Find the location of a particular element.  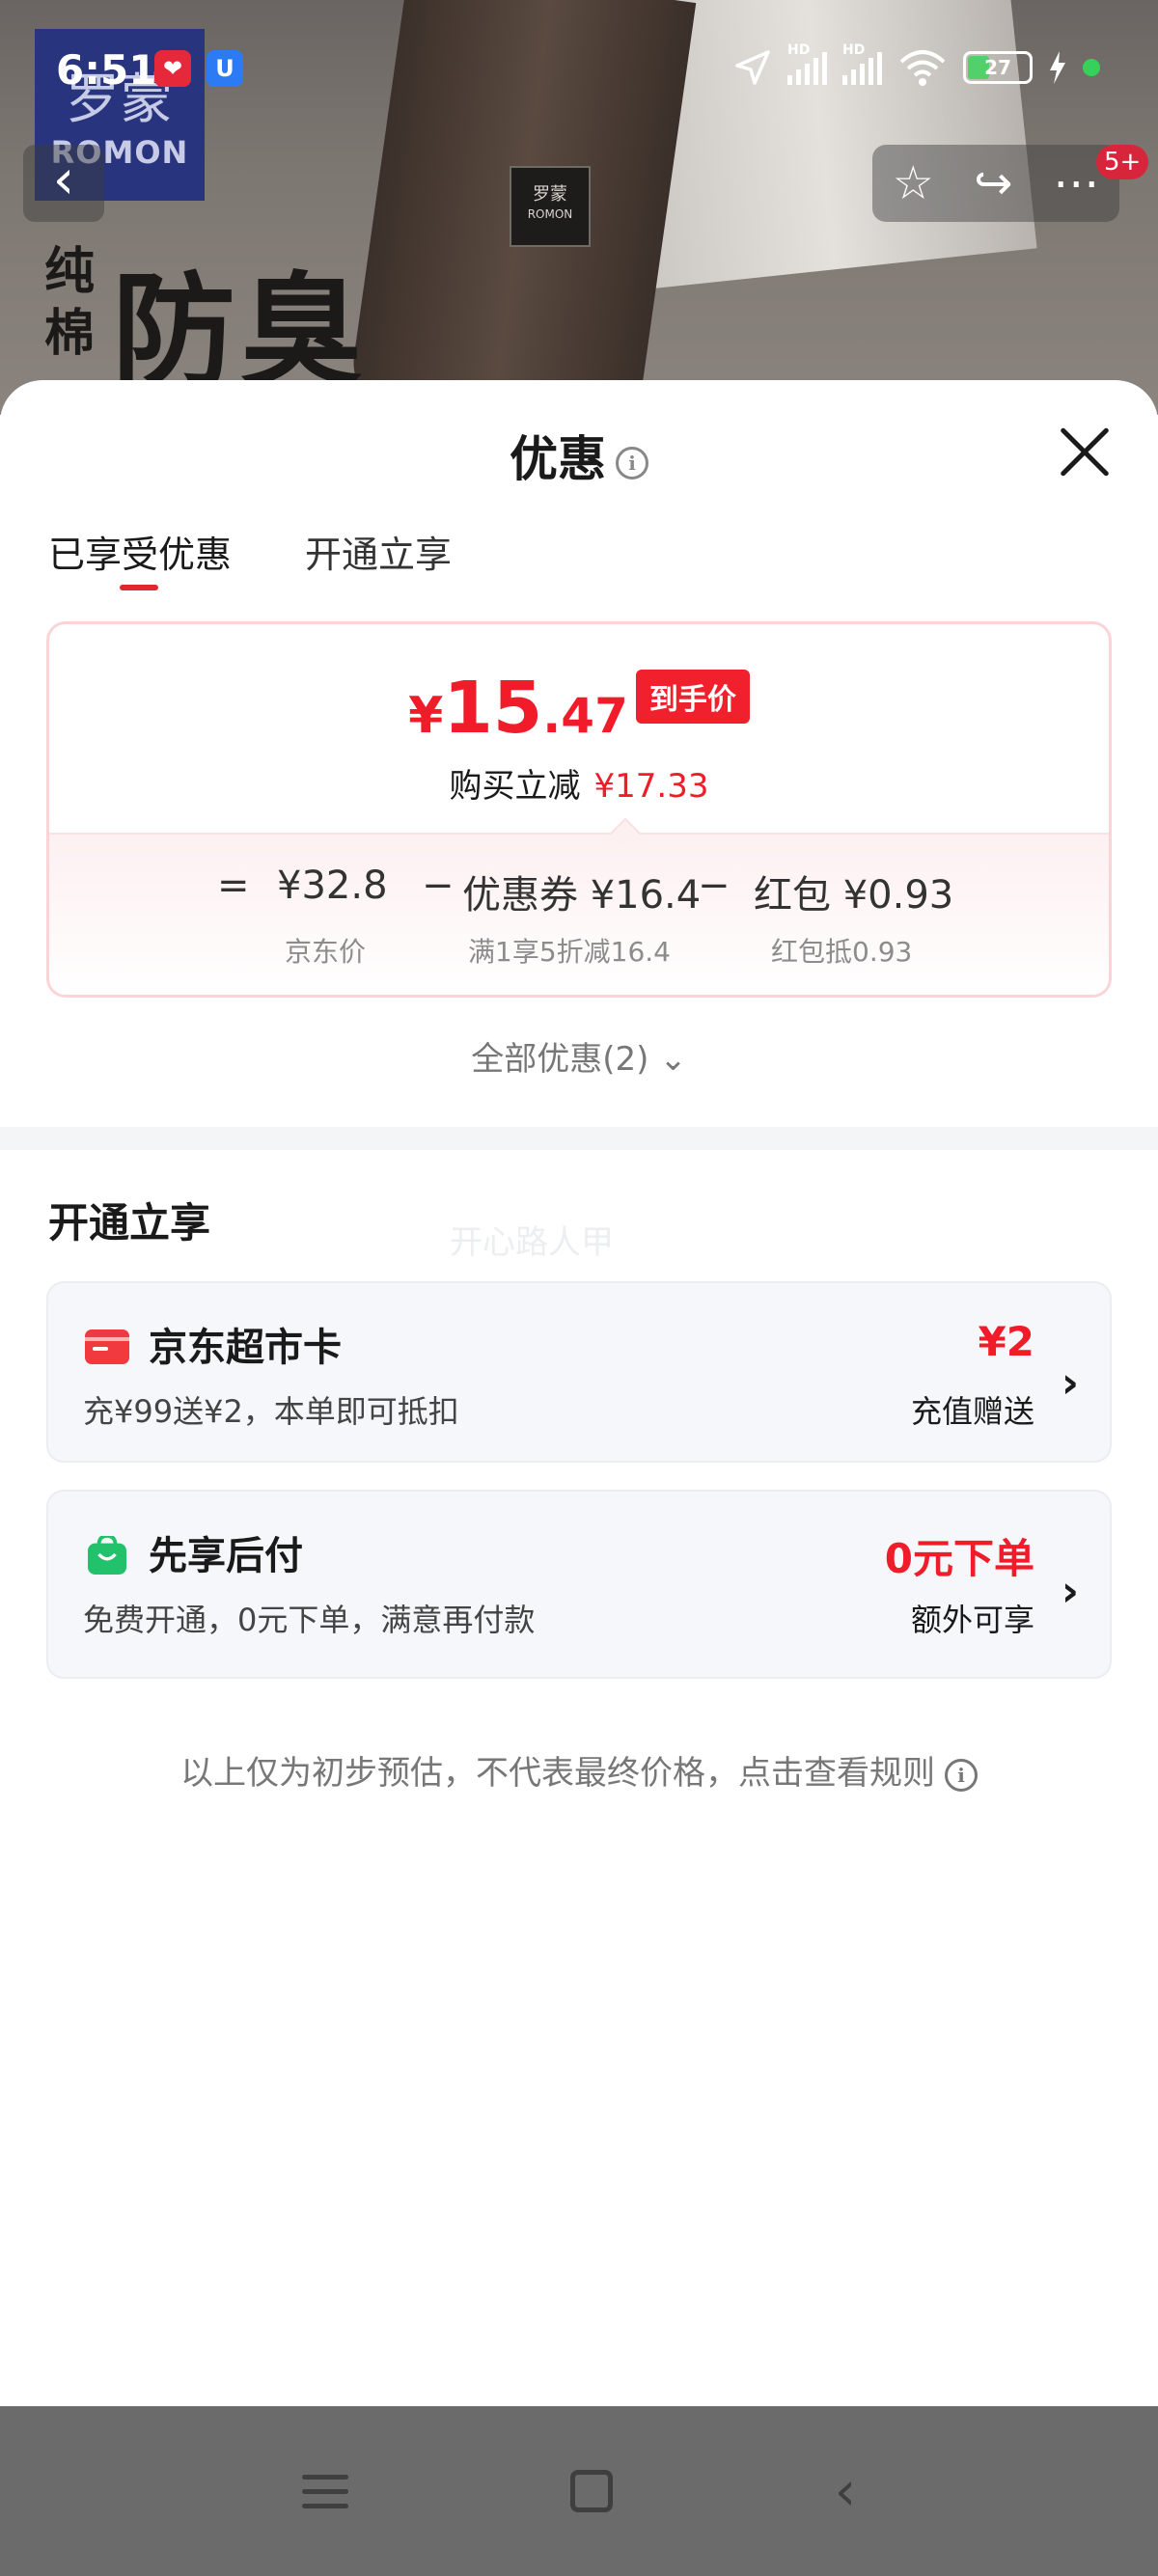

coupon-label: 满1享5折减16.4 is located at coordinates (569, 952).